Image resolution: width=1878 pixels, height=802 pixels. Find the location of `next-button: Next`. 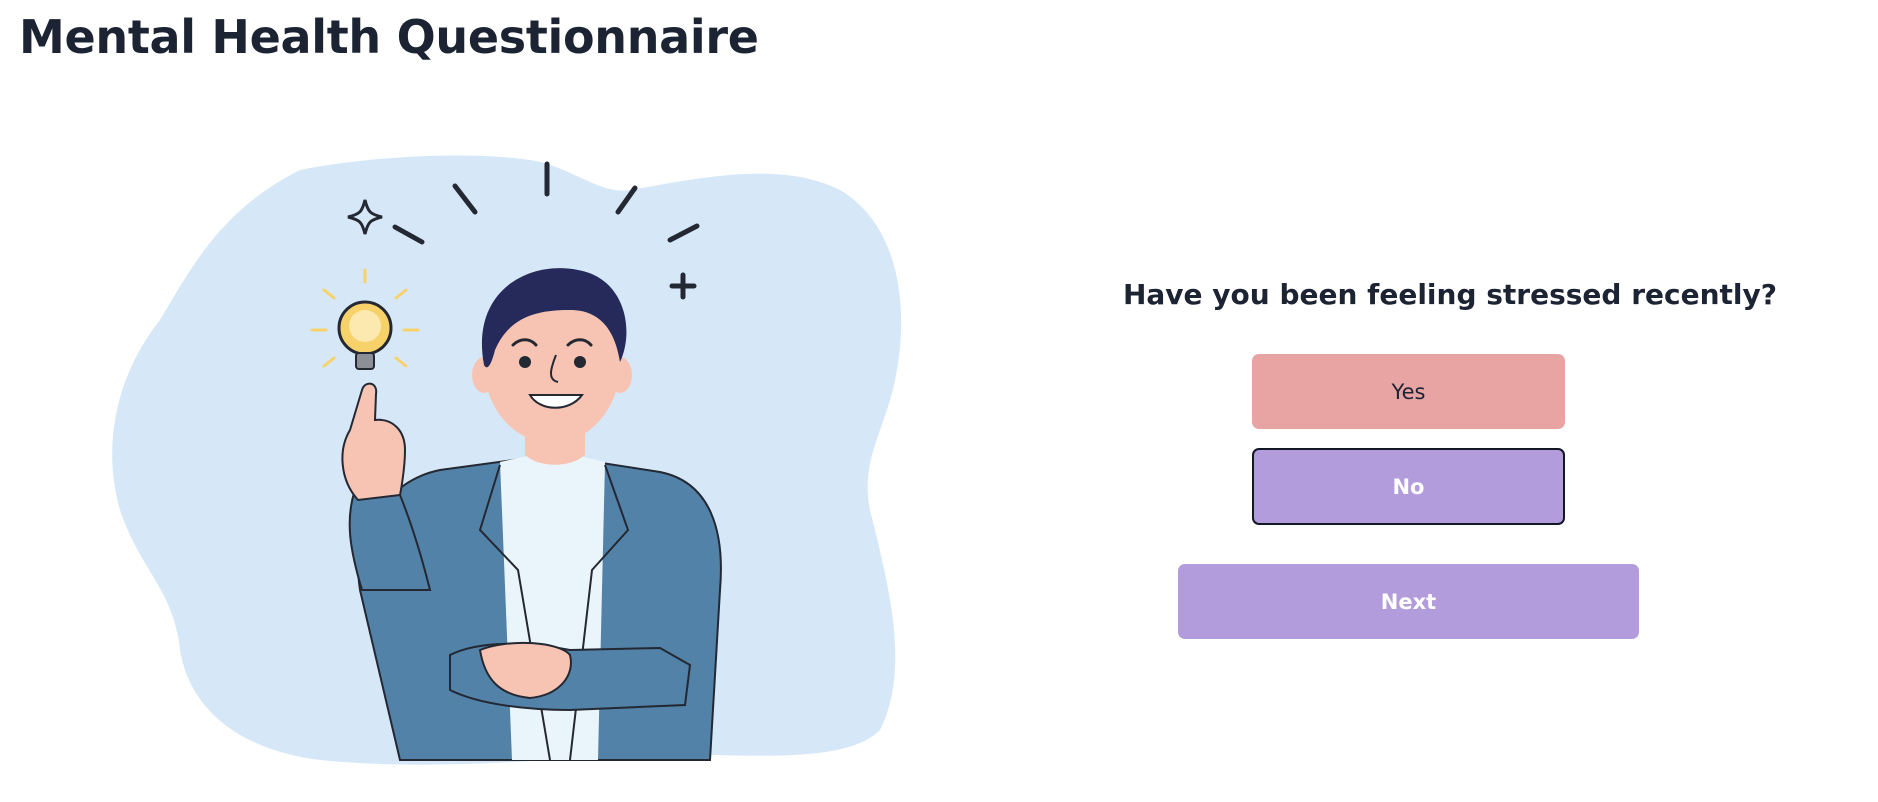

next-button: Next is located at coordinates (1408, 601).